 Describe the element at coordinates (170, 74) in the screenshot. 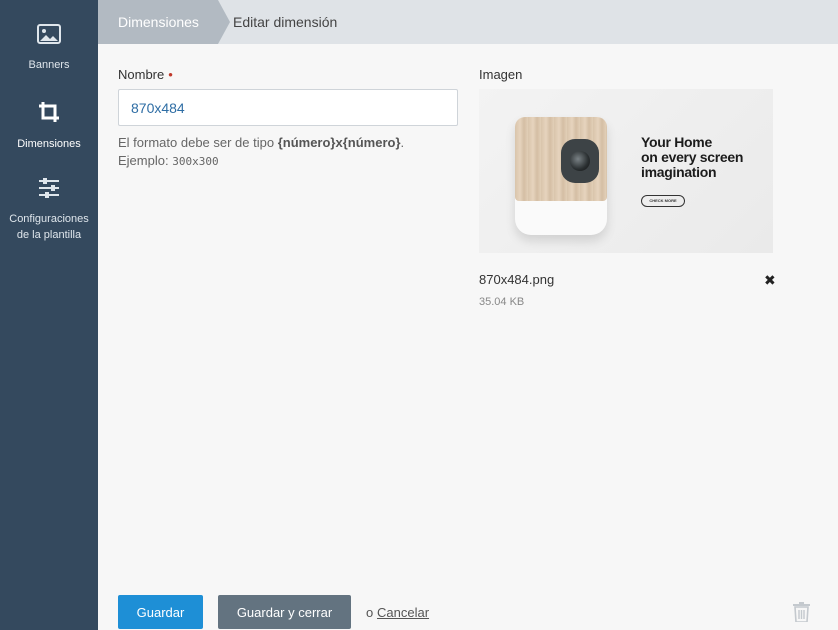

I see `required-mark: •` at that location.